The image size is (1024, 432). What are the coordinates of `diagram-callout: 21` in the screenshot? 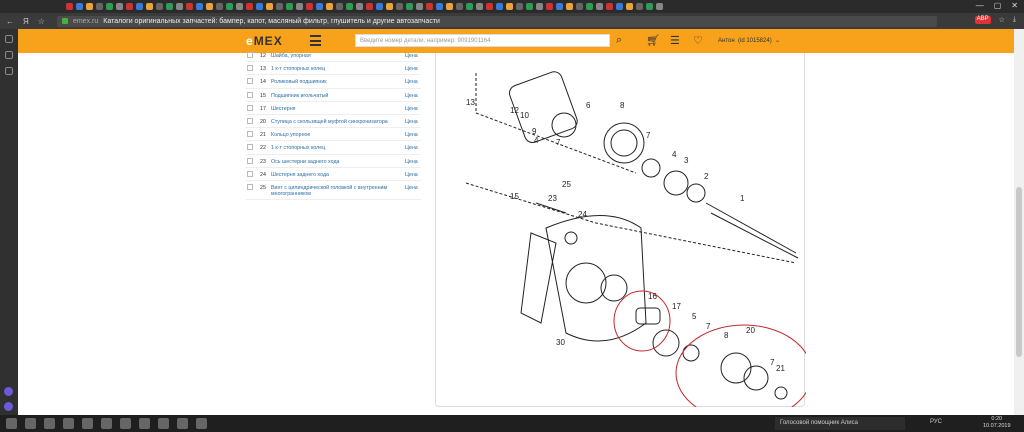 It's located at (780, 368).